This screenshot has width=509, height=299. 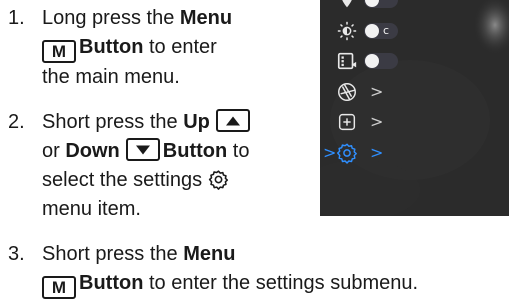 What do you see at coordinates (381, 31) in the screenshot?
I see `toggle-switch: c` at bounding box center [381, 31].